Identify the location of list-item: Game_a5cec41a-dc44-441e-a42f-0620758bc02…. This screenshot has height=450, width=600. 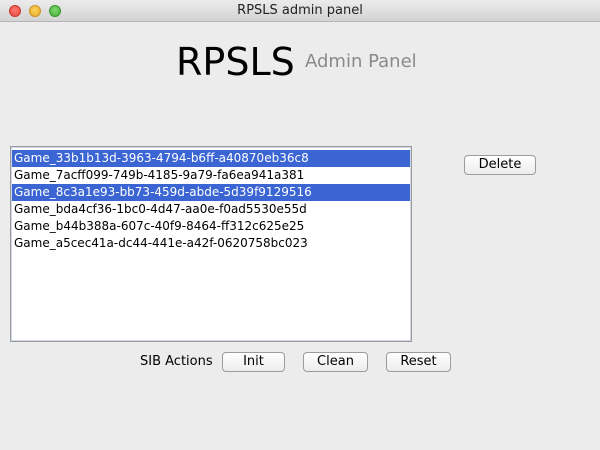
(211, 243).